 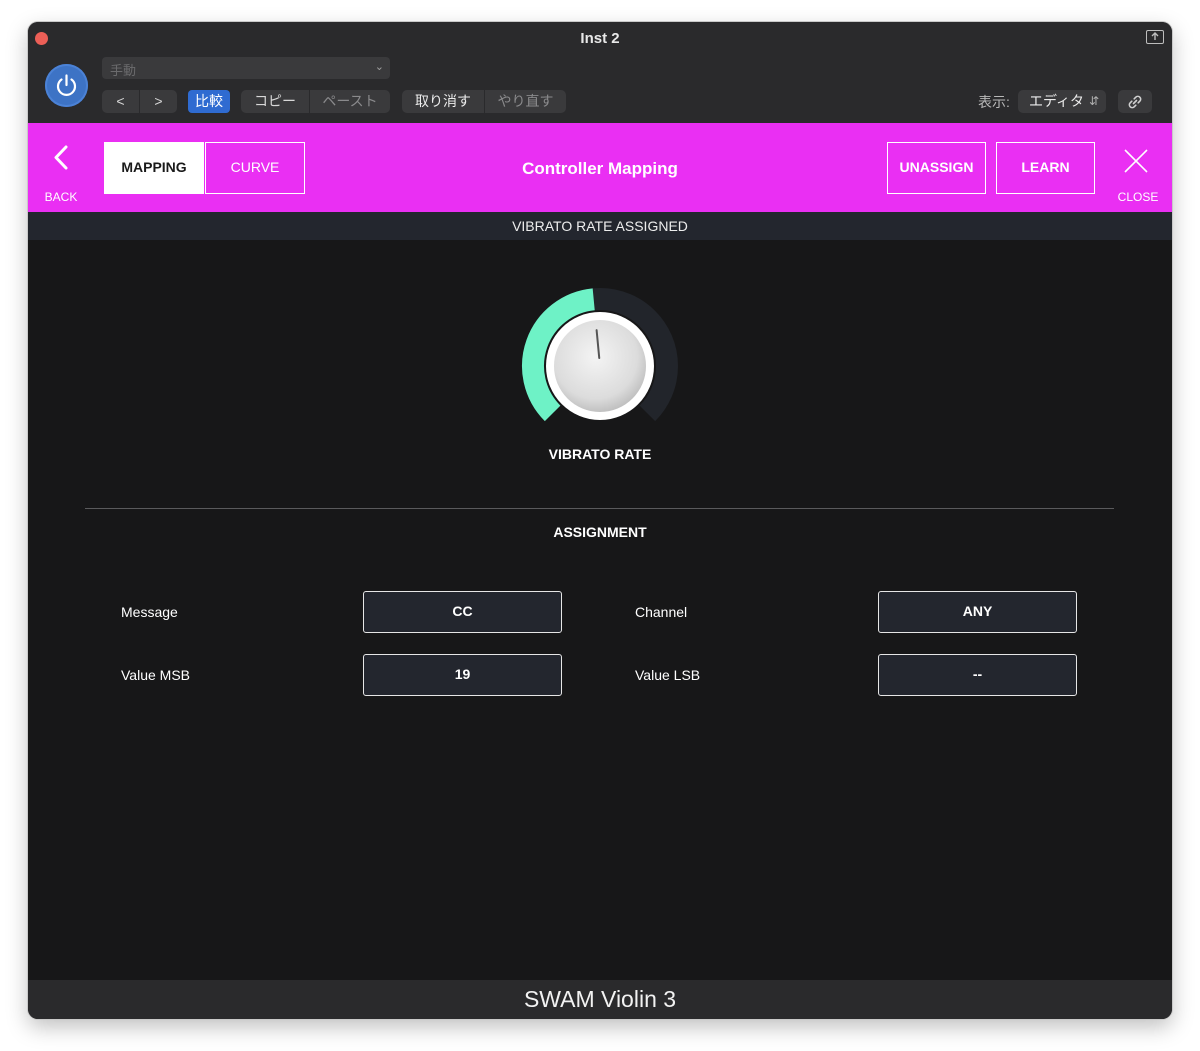 What do you see at coordinates (462, 612) in the screenshot?
I see `message-field: CC` at bounding box center [462, 612].